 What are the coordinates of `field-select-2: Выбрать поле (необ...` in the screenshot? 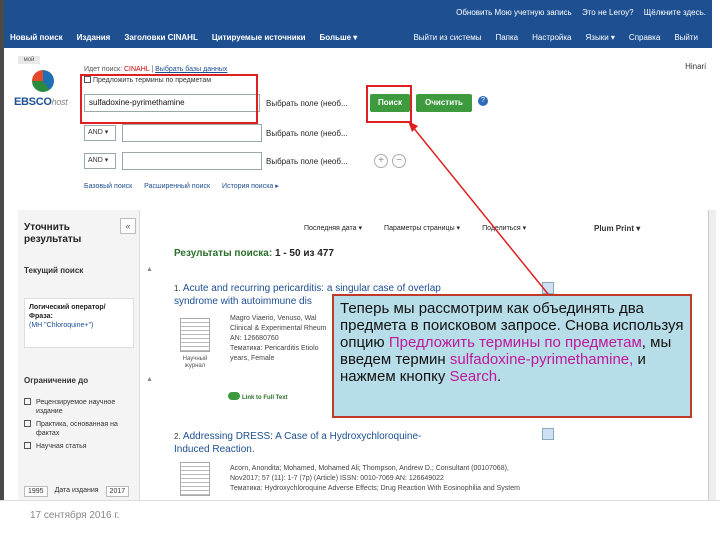 It's located at (316, 134).